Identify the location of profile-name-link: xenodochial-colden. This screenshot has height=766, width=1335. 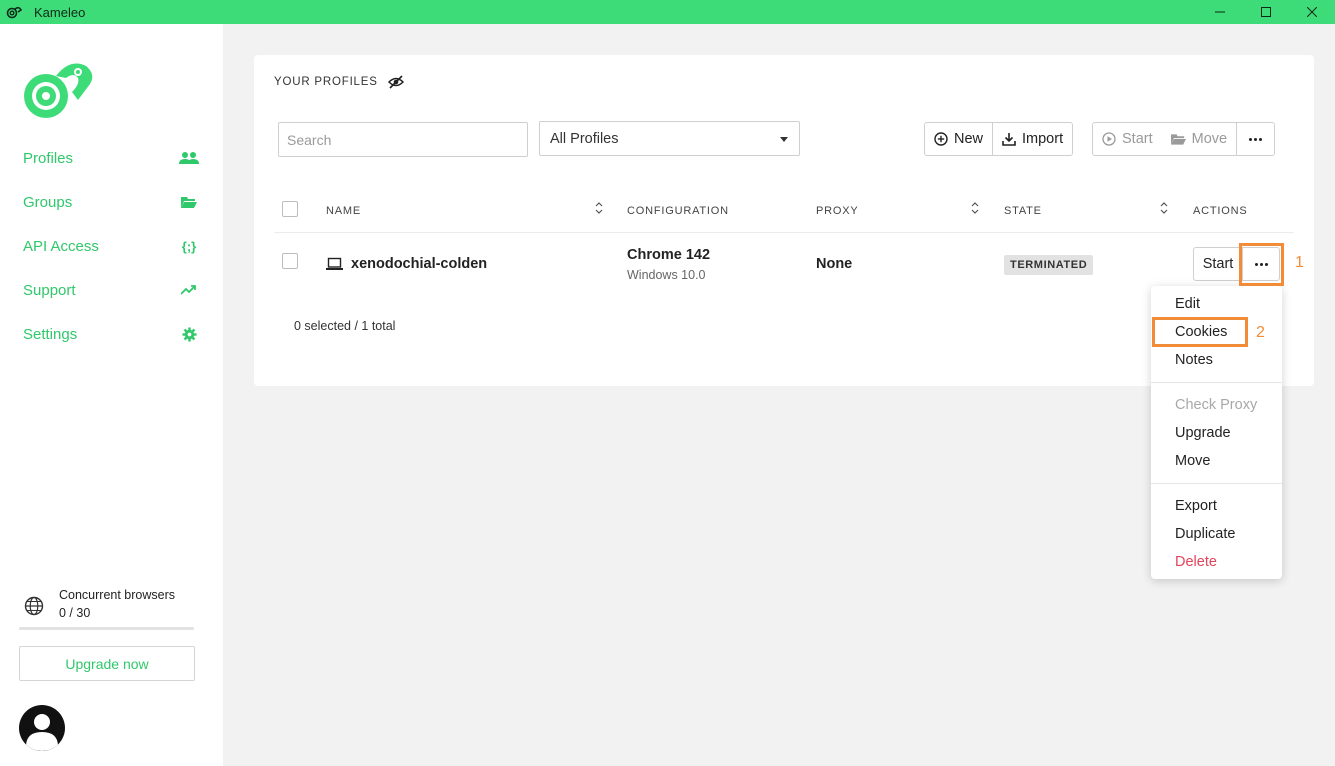
(406, 264).